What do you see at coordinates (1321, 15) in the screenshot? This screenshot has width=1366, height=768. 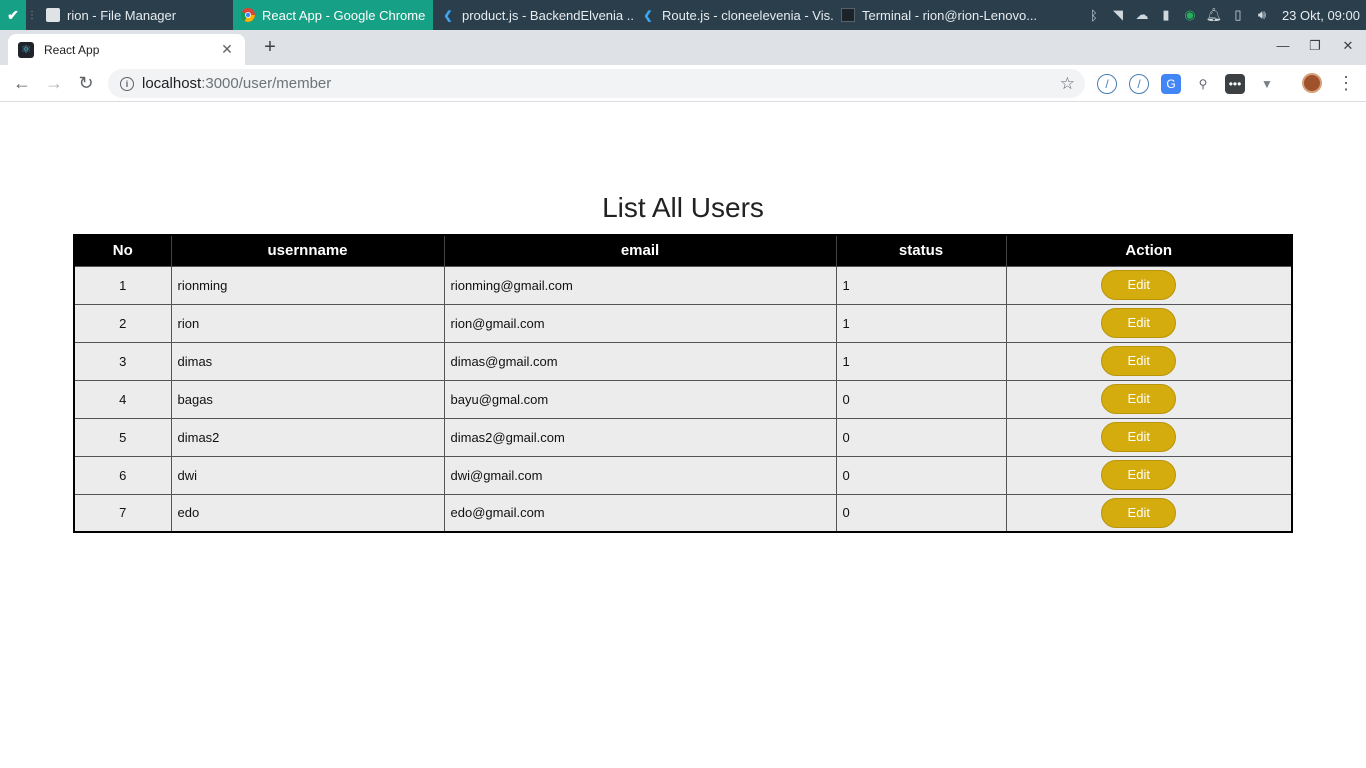 I see `clock: 23 Okt, 09:00` at bounding box center [1321, 15].